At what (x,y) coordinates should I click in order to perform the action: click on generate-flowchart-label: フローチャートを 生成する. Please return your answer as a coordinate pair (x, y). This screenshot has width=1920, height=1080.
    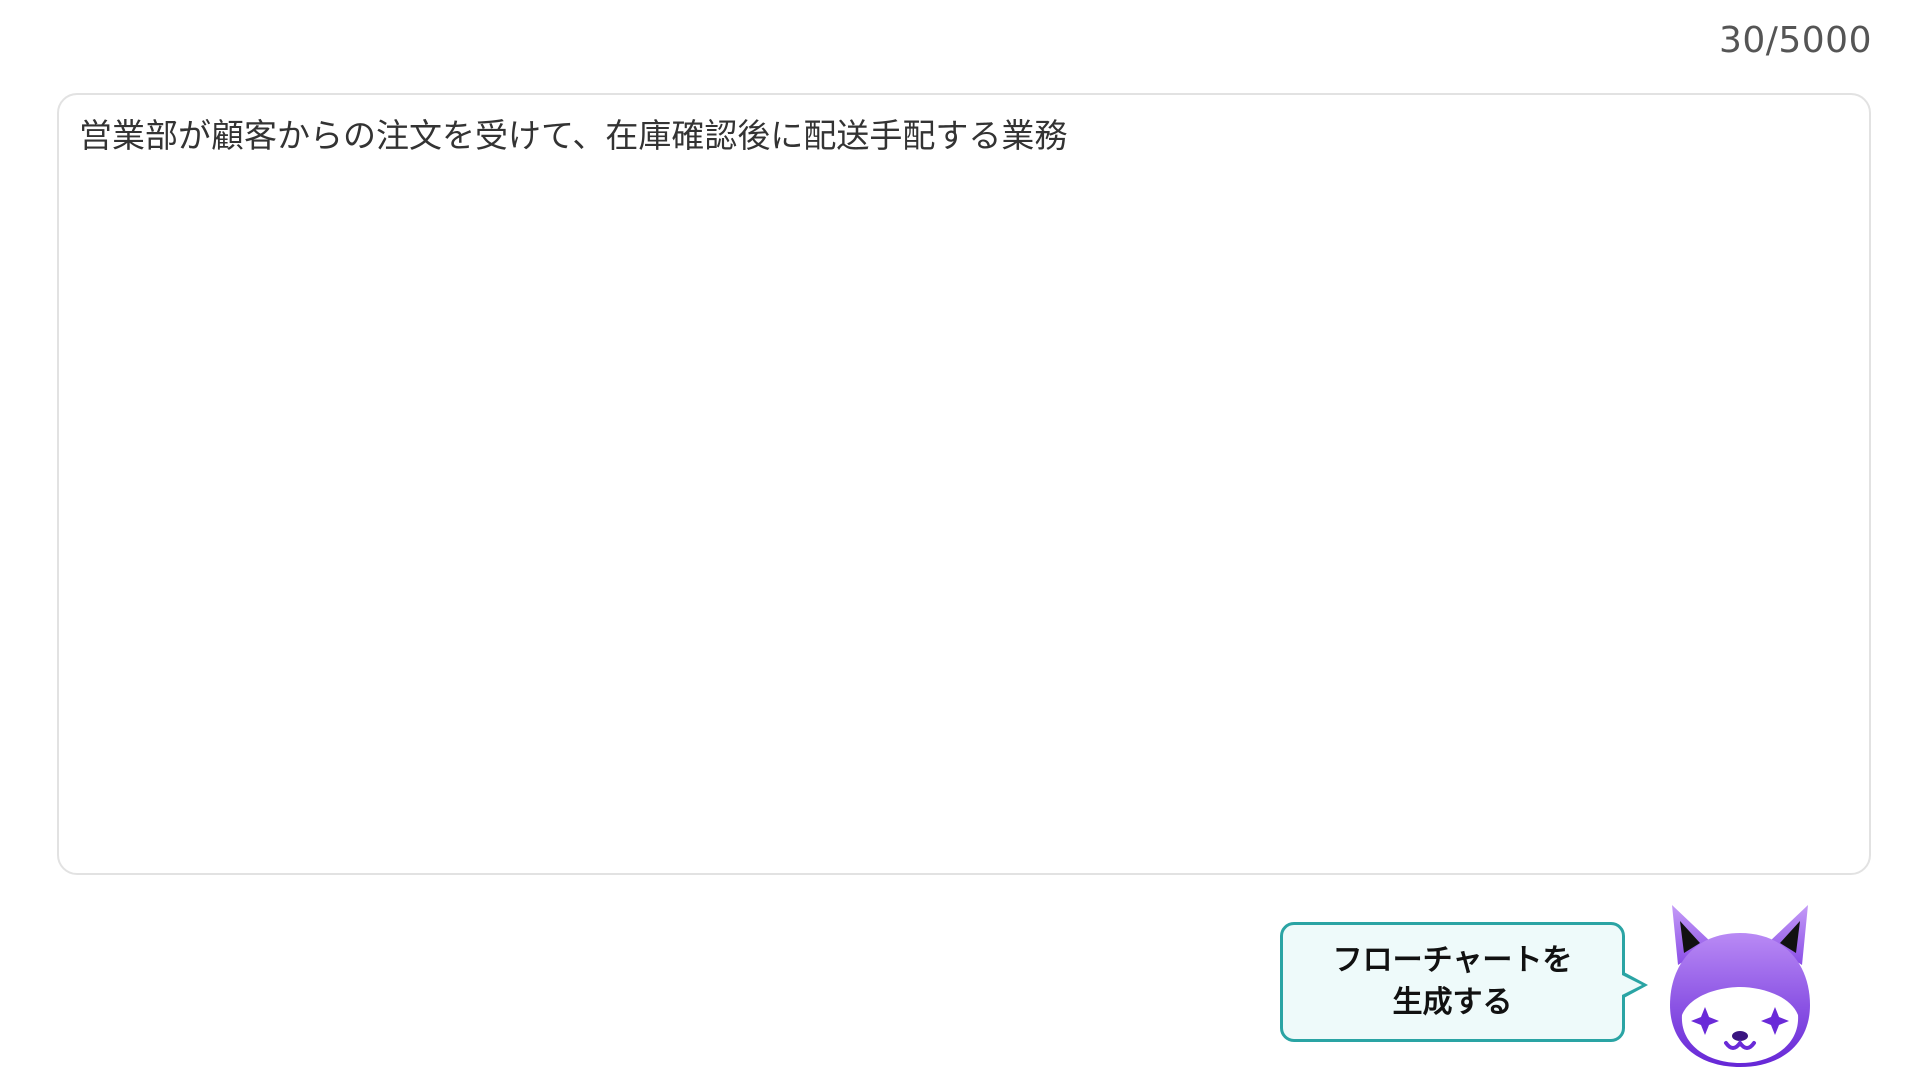
    Looking at the image, I should click on (1452, 981).